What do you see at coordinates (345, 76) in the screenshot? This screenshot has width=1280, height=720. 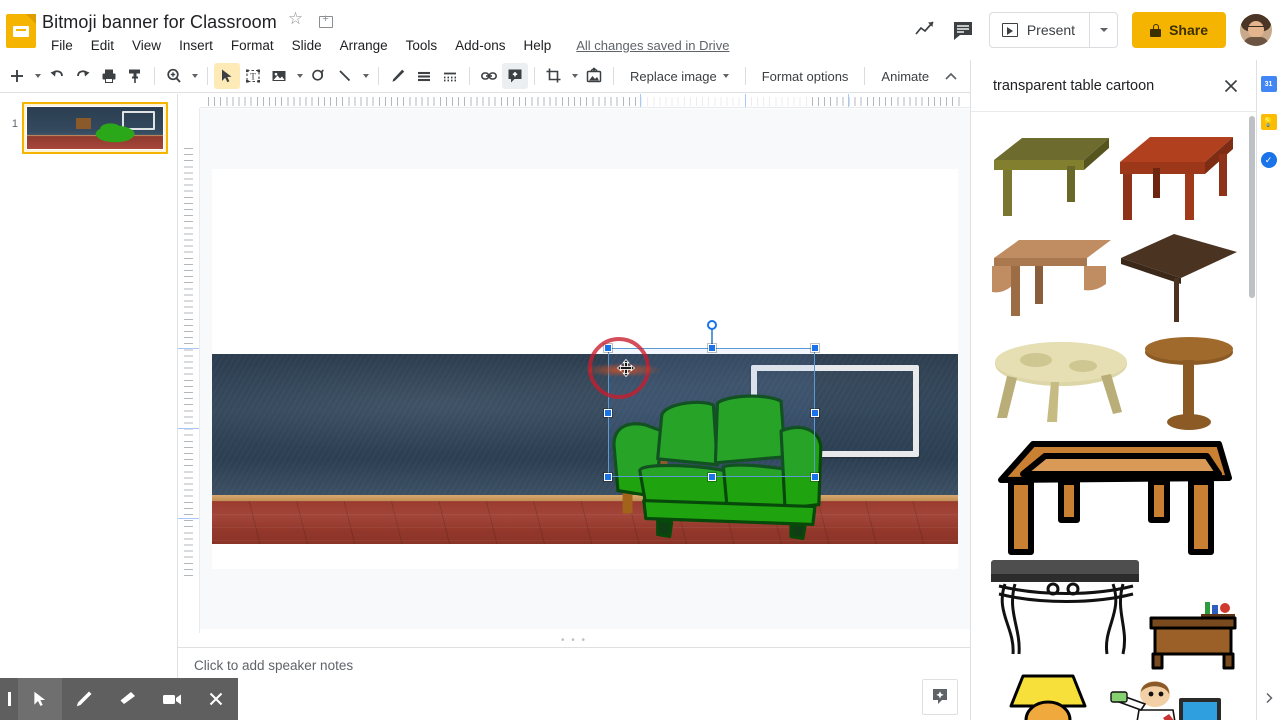 I see `line-button` at bounding box center [345, 76].